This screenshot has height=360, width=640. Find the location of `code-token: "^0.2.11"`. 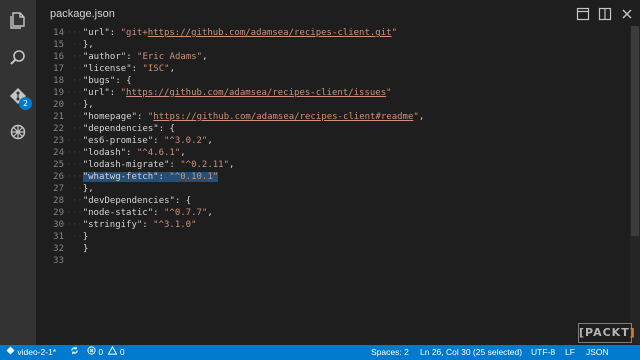

code-token: "^0.2.11" is located at coordinates (205, 165).